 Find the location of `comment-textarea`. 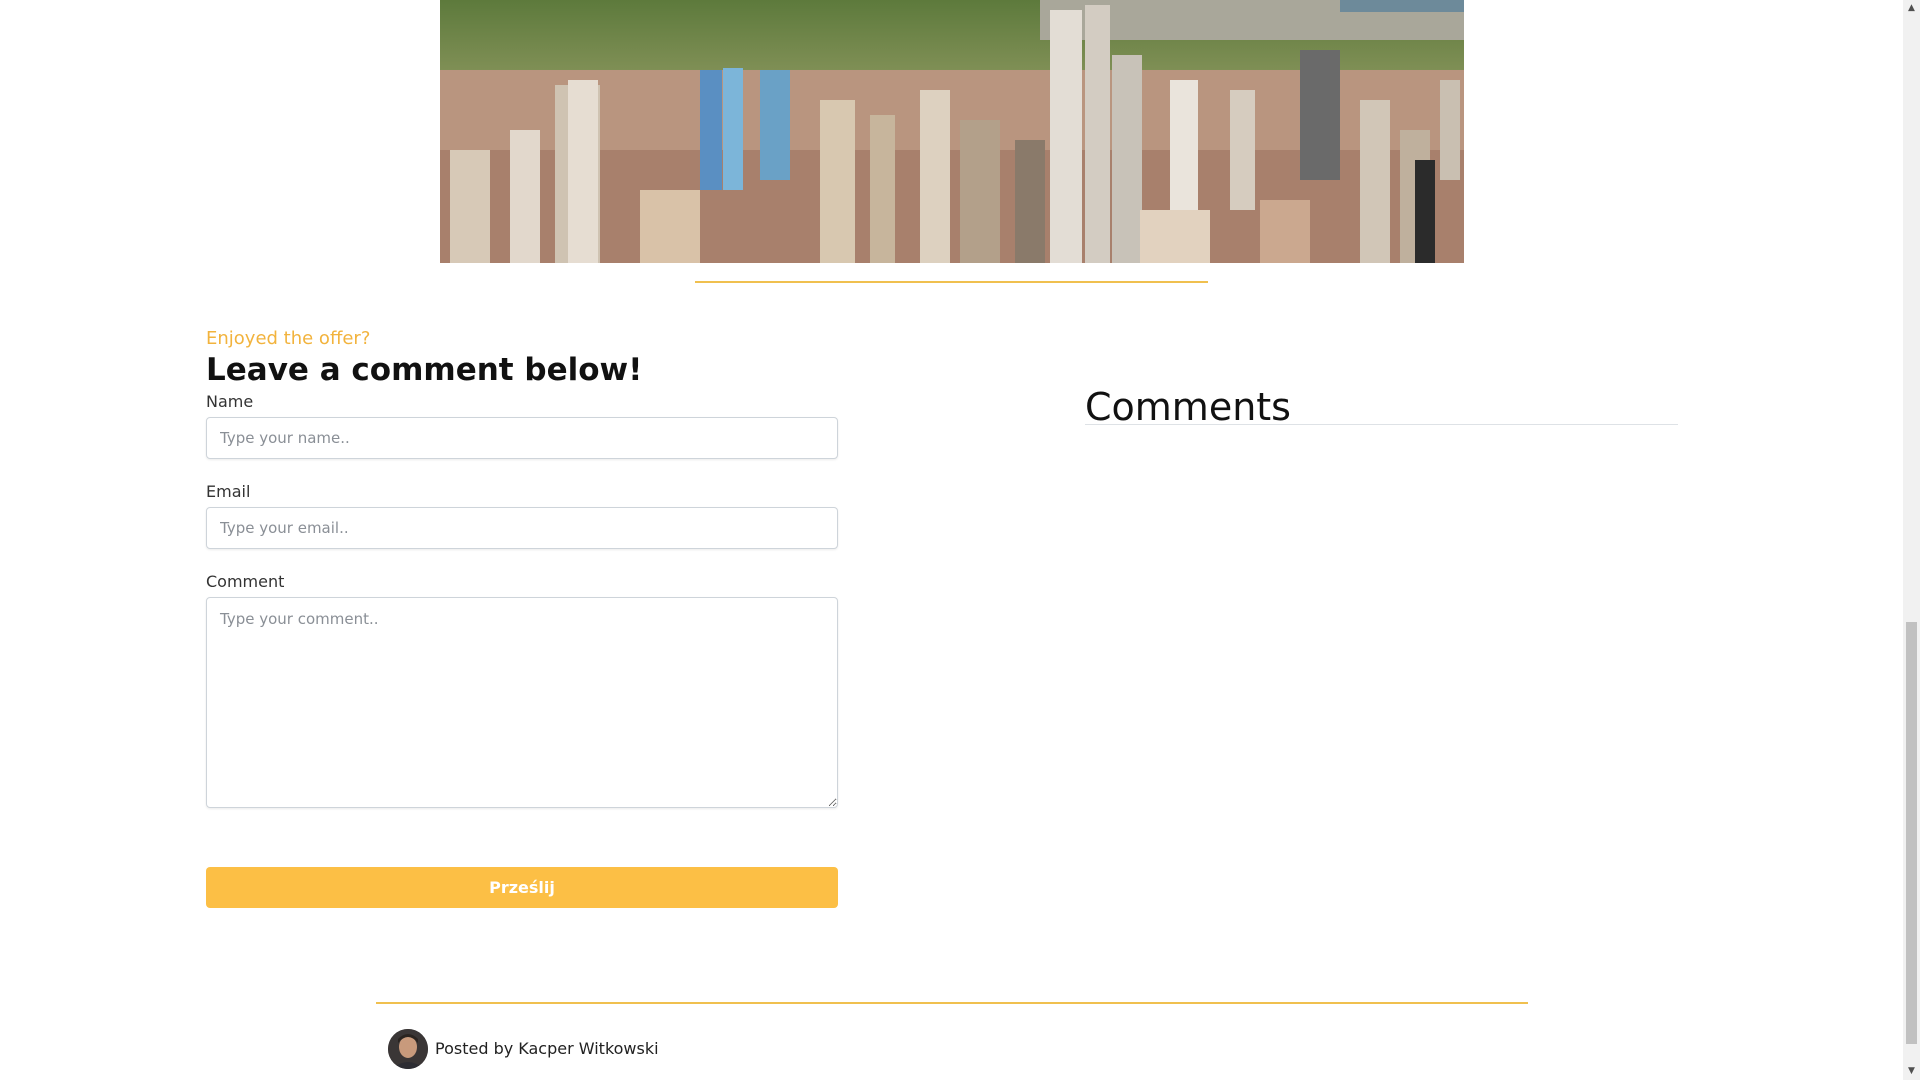

comment-textarea is located at coordinates (522, 702).